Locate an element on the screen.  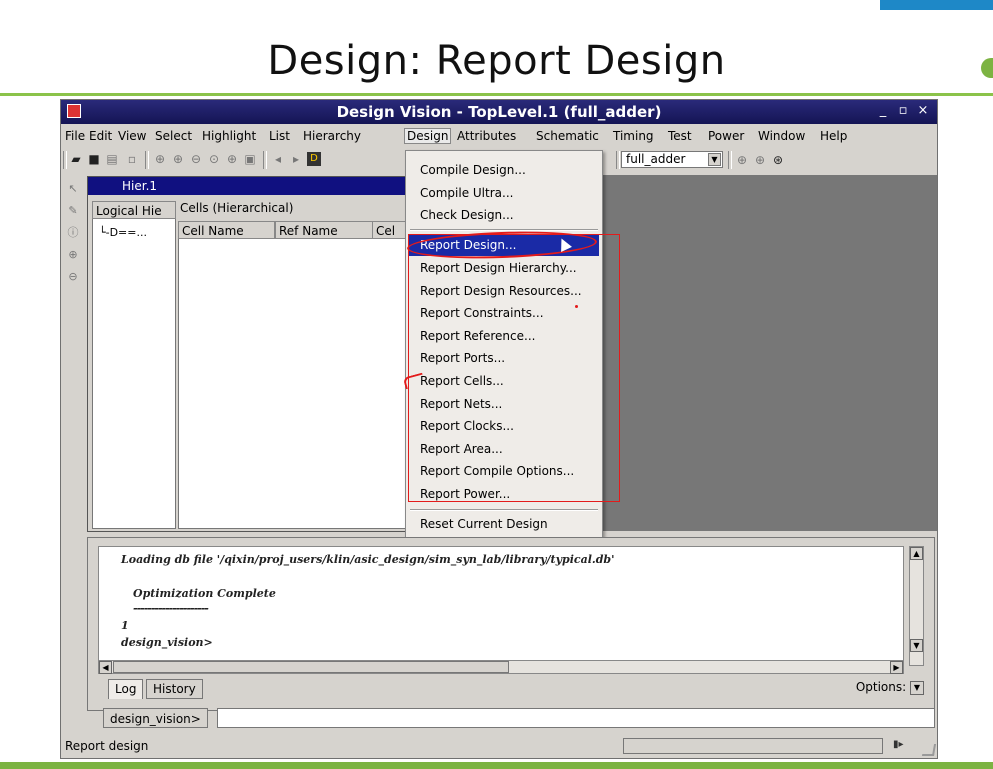
zoom-out-icon: ⊕ is located at coordinates (760, 160).